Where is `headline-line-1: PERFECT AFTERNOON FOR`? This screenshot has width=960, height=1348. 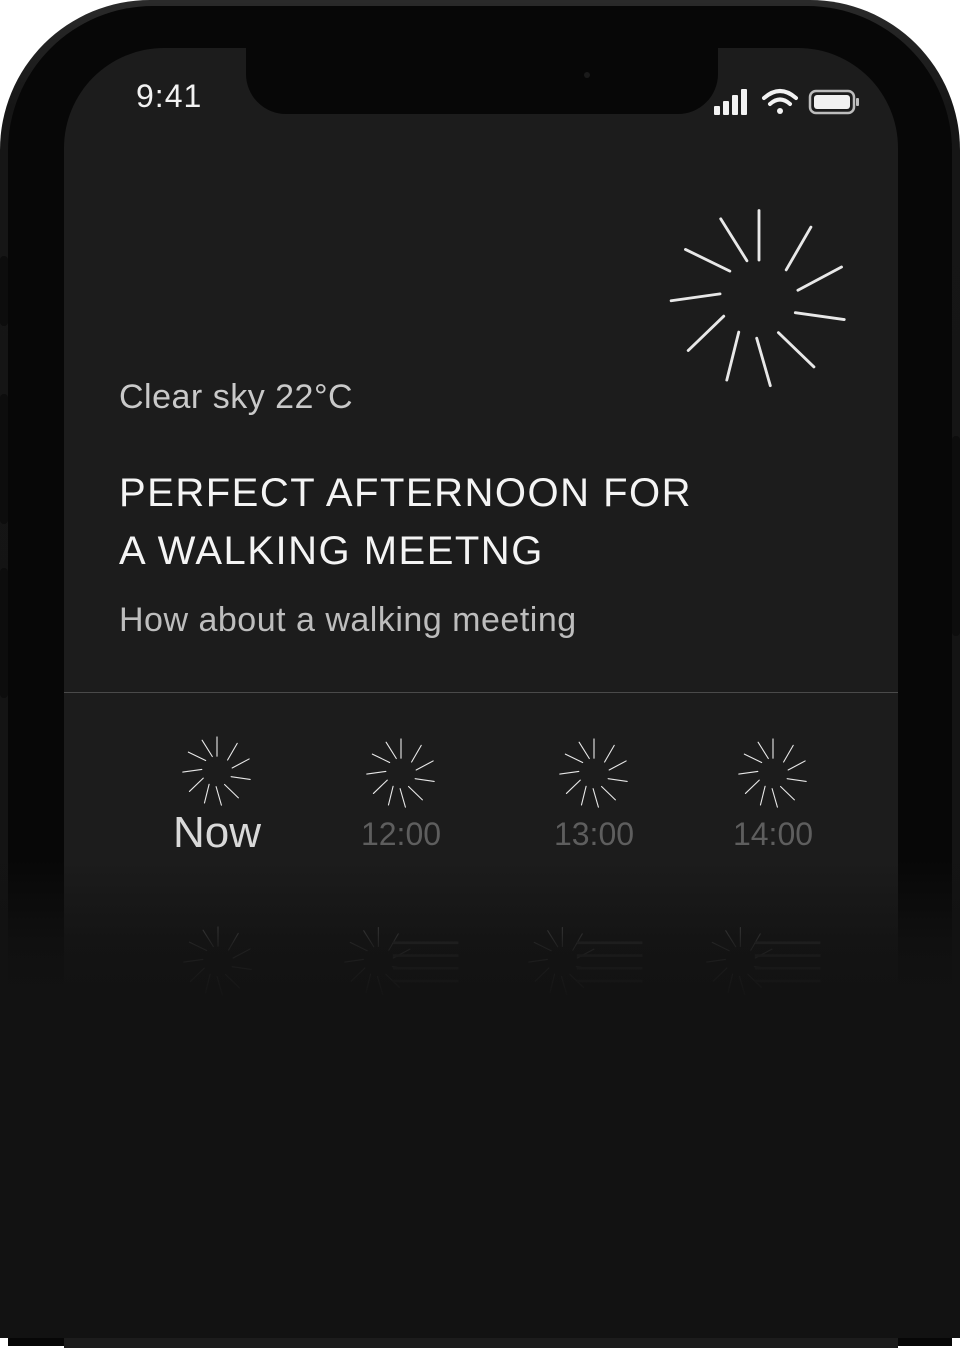
headline-line-1: PERFECT AFTERNOON FOR is located at coordinates (406, 493).